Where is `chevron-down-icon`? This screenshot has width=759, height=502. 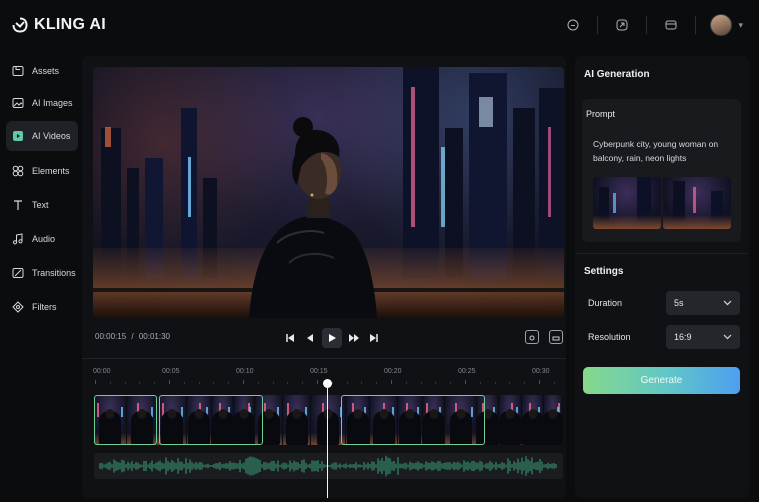 chevron-down-icon is located at coordinates (727, 303).